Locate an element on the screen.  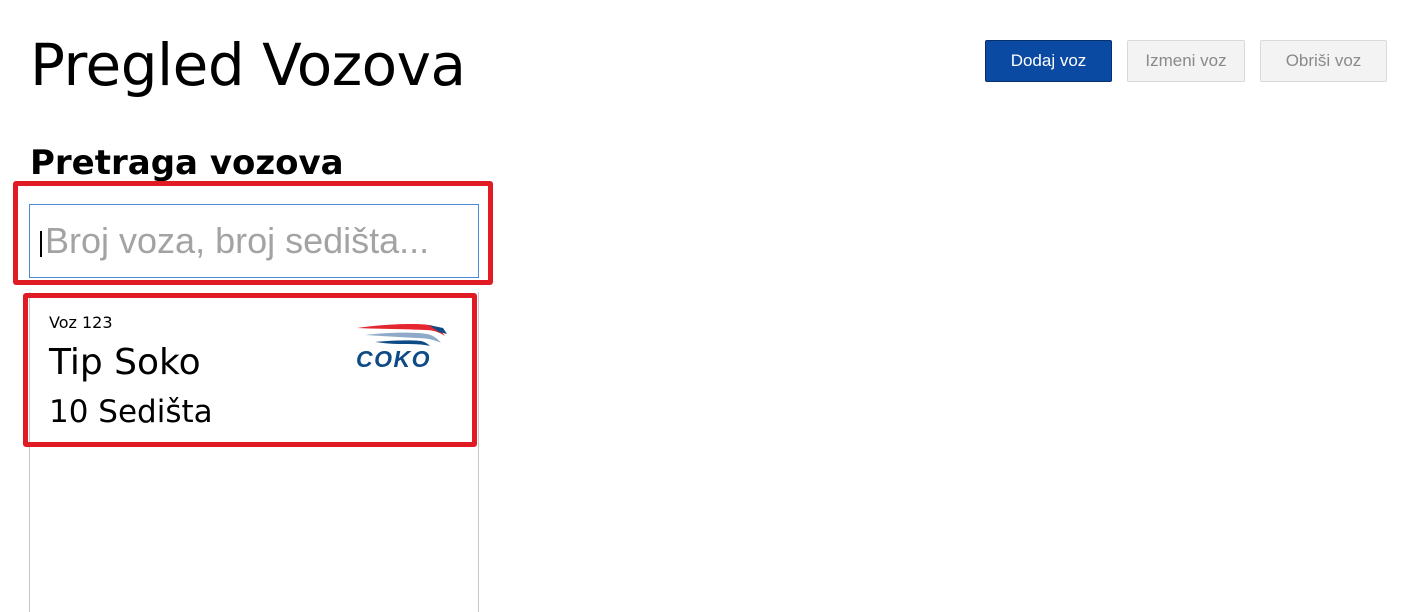
soko-logo-icon: COKO is located at coordinates (401, 348).